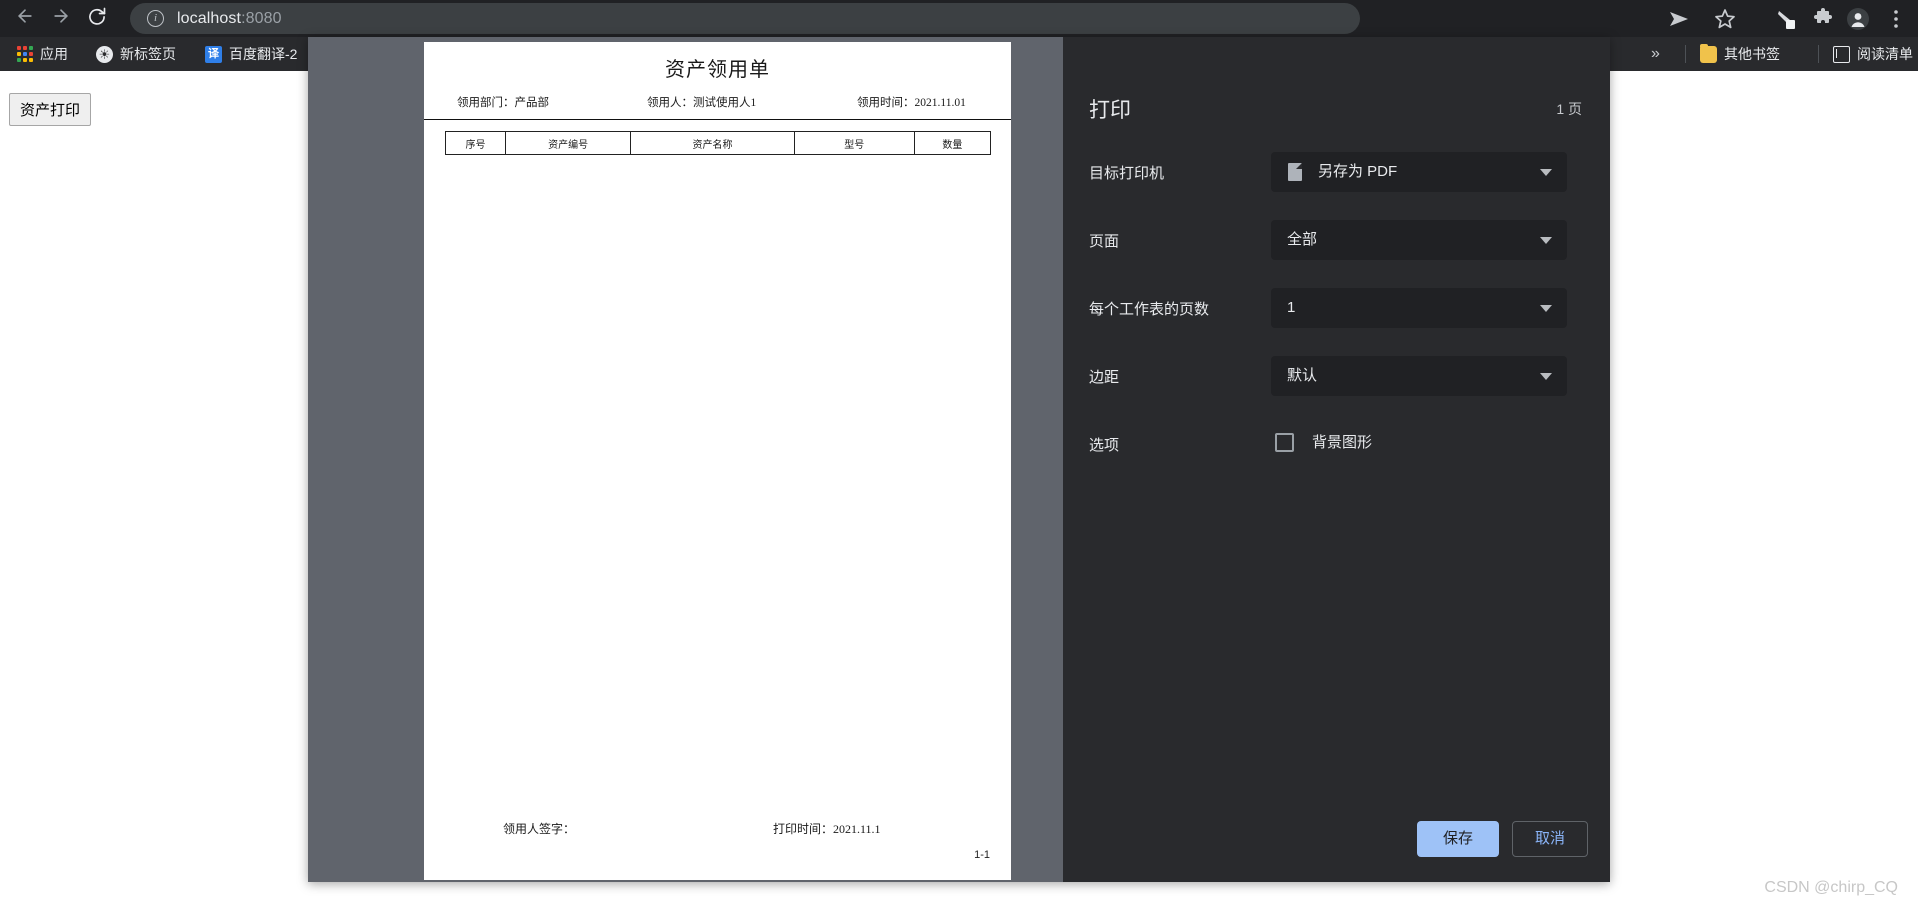 This screenshot has height=905, width=1918. I want to click on translate-icon: 译, so click(213, 54).